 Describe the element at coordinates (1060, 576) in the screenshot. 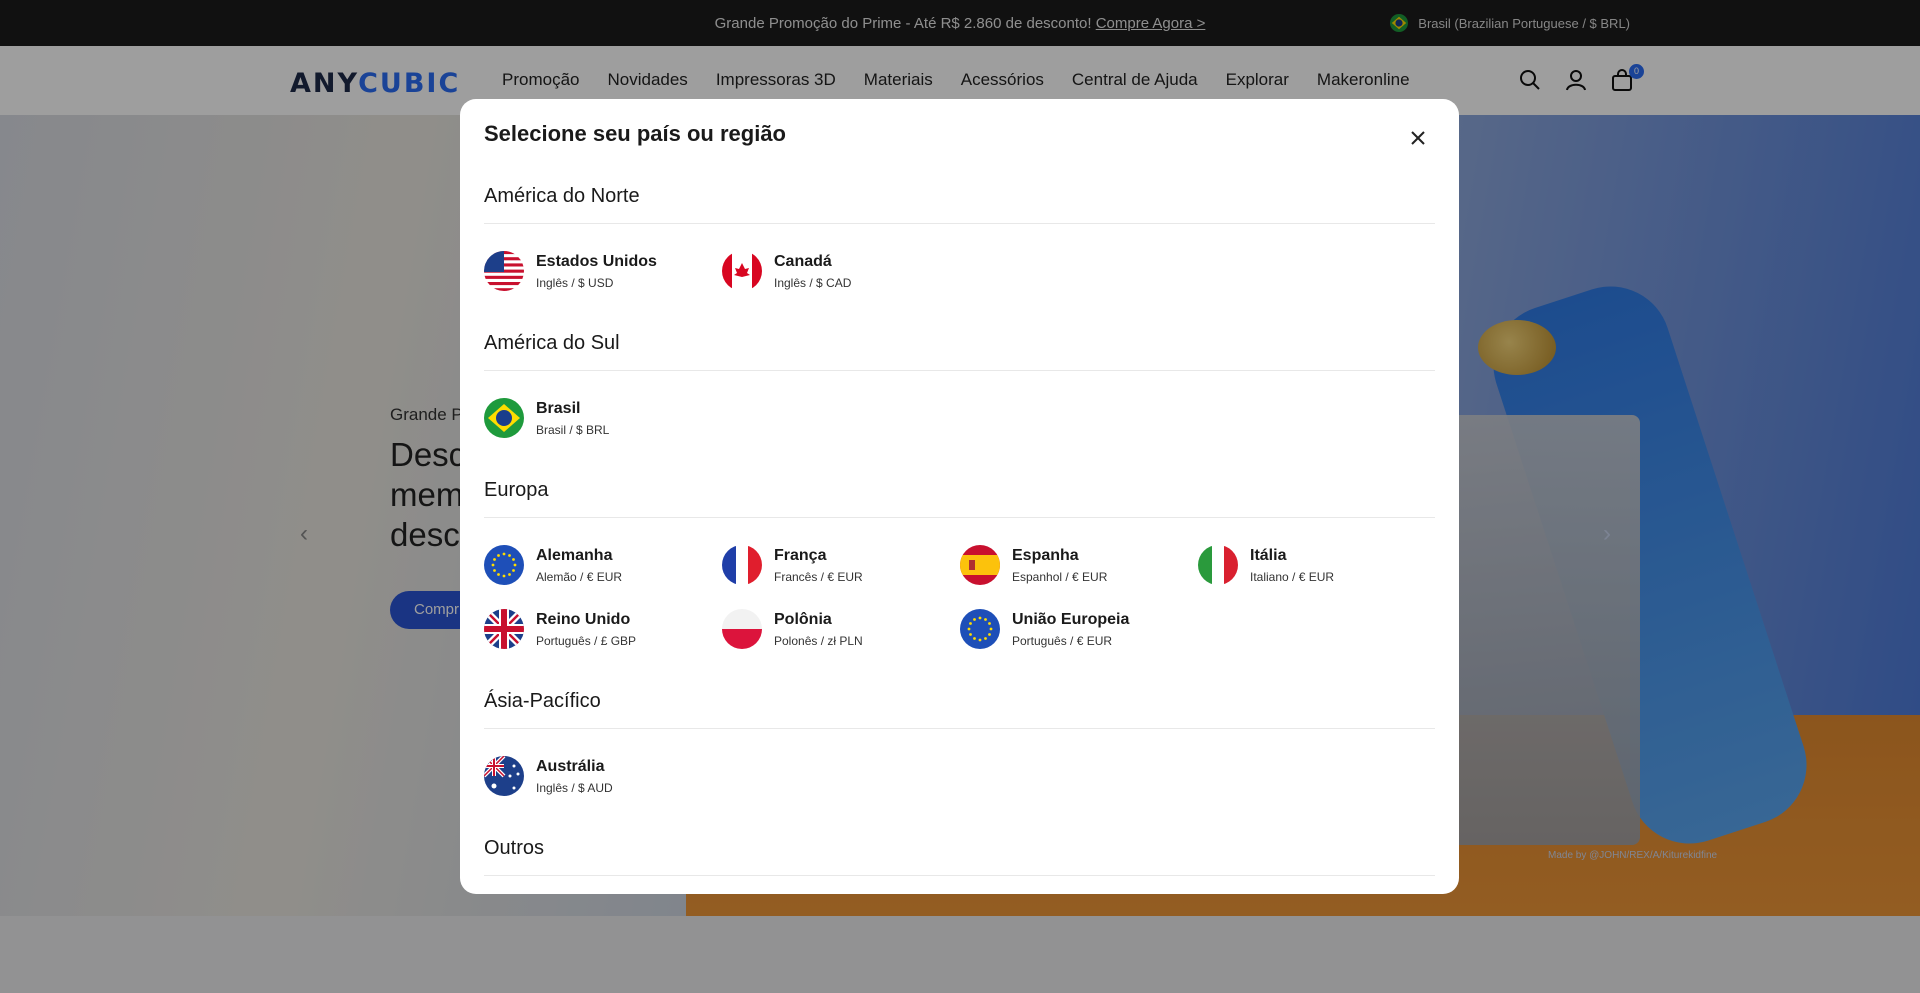

I see `country-info: Espanhol / € EUR` at that location.